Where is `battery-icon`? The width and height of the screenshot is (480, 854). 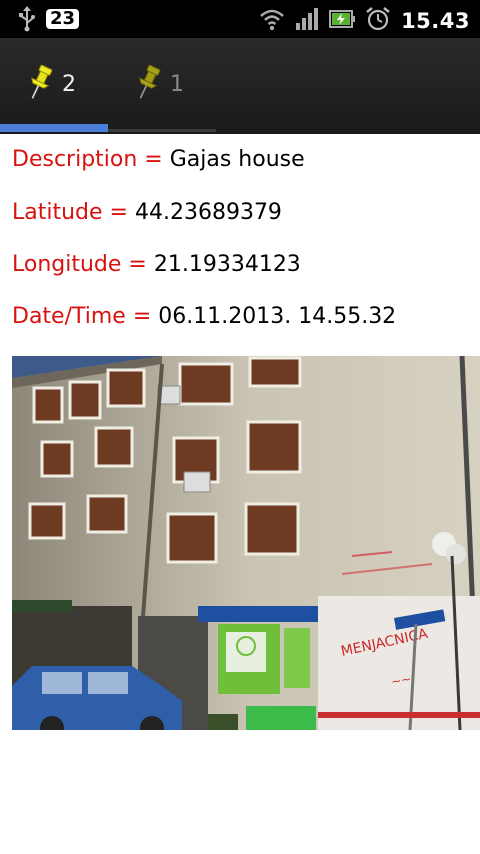 battery-icon is located at coordinates (342, 21).